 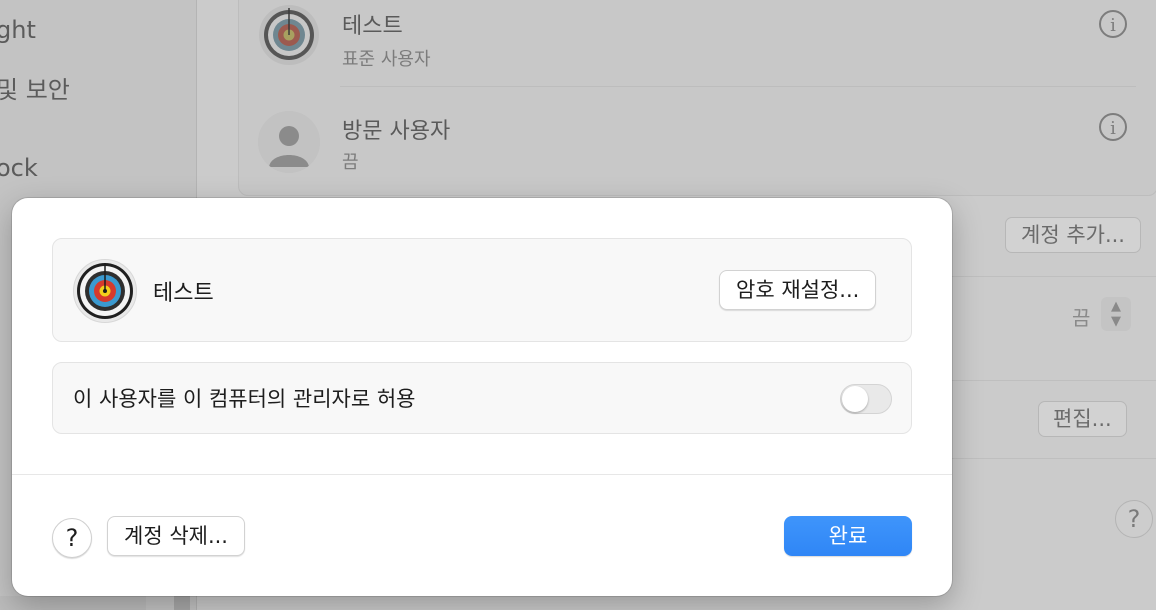 What do you see at coordinates (182, 603) in the screenshot?
I see `sidebar-scrollbar` at bounding box center [182, 603].